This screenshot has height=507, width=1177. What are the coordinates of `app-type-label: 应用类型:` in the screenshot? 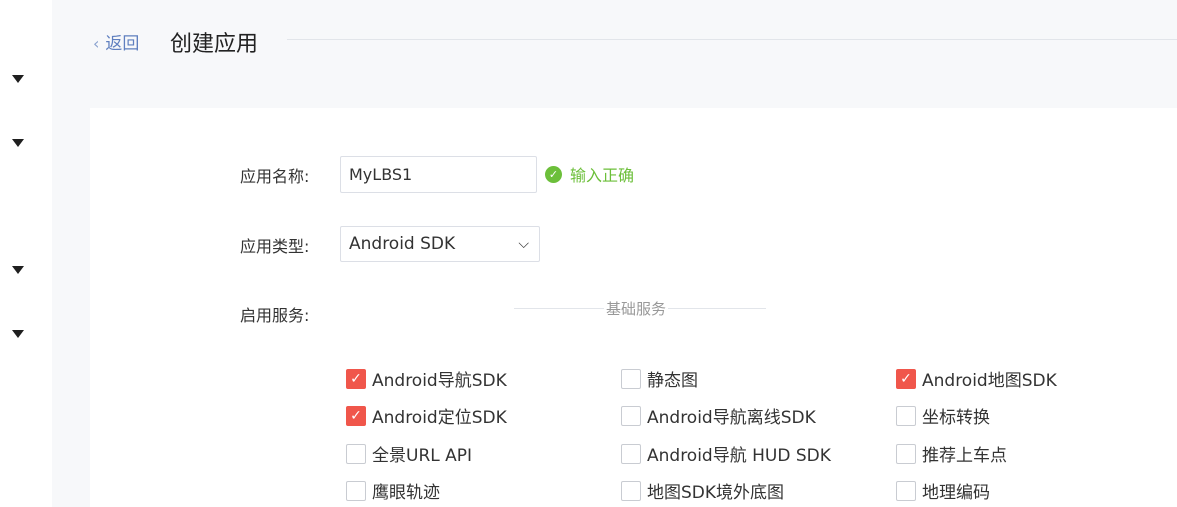 It's located at (275, 246).